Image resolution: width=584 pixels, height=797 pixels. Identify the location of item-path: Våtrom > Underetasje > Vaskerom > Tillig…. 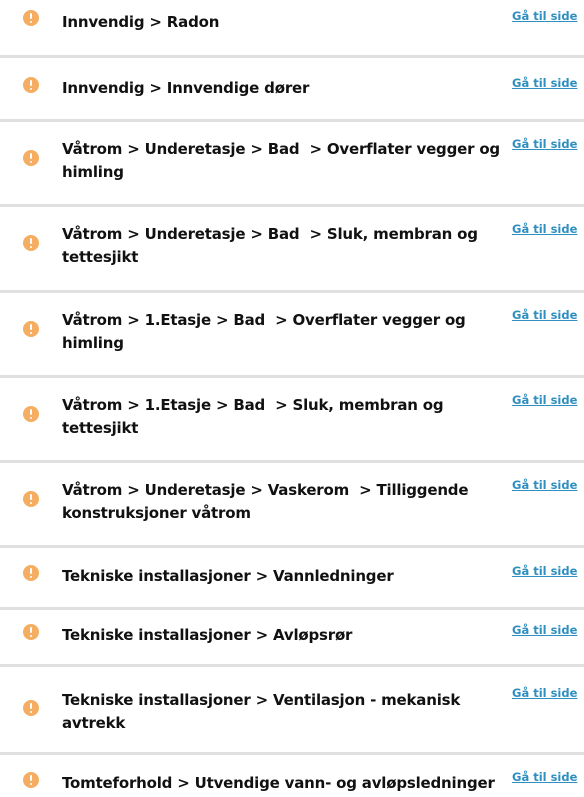
(268, 501).